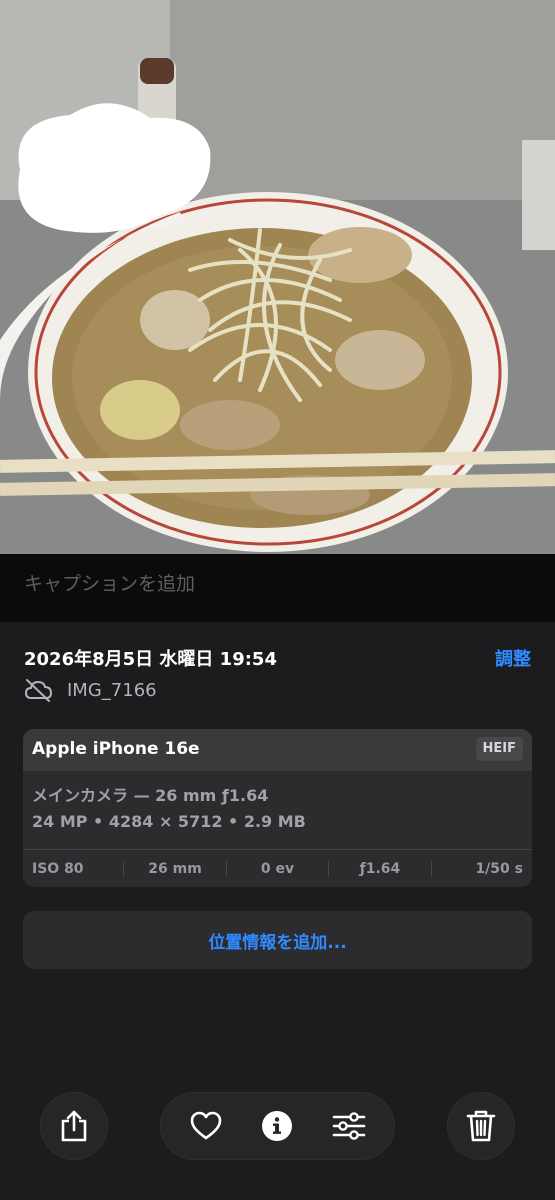  I want to click on cloud-slash-icon, so click(38, 690).